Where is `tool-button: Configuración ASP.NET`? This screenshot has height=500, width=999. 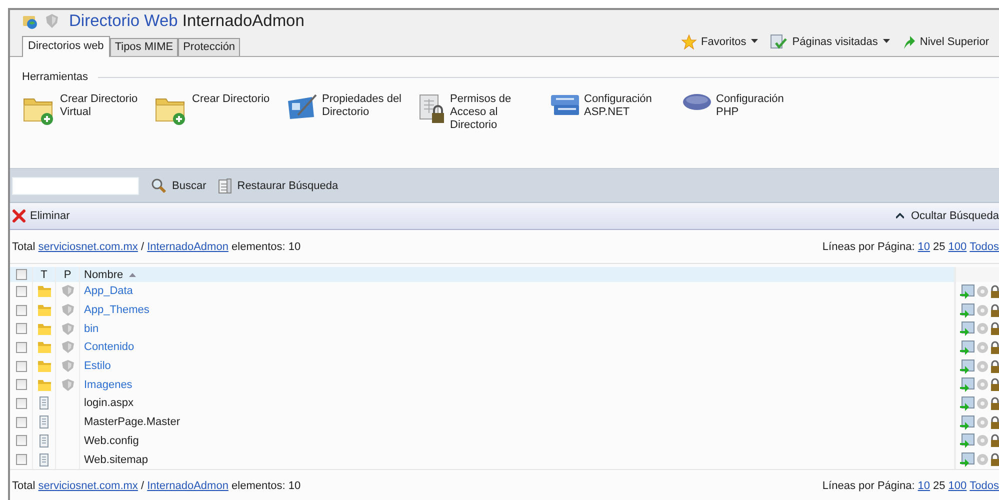
tool-button: Configuración ASP.NET is located at coordinates (616, 112).